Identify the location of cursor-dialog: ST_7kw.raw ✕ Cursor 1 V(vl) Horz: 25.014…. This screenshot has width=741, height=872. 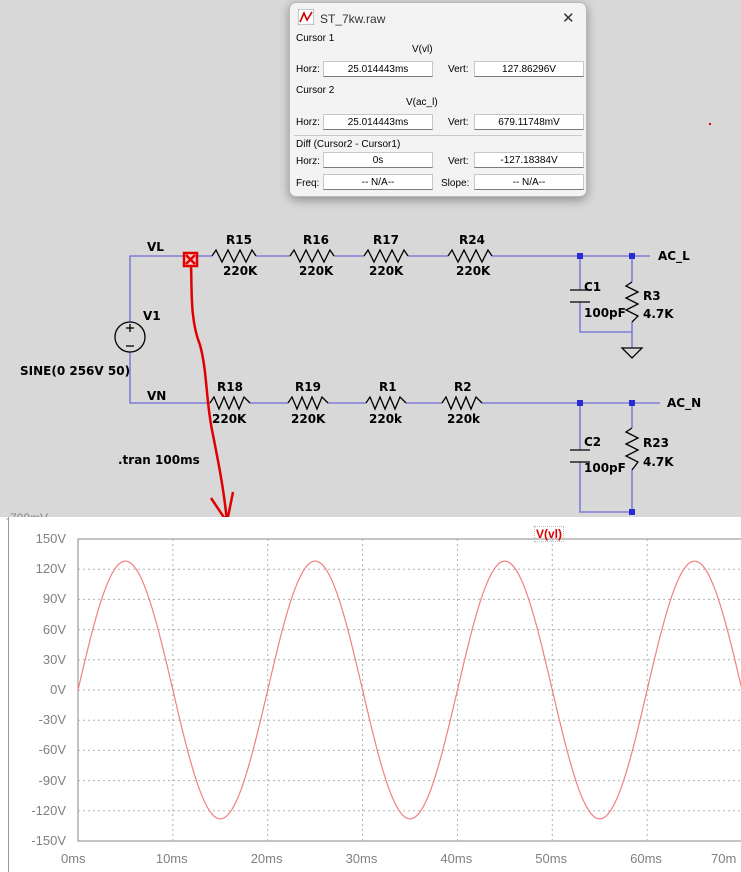
(438, 99).